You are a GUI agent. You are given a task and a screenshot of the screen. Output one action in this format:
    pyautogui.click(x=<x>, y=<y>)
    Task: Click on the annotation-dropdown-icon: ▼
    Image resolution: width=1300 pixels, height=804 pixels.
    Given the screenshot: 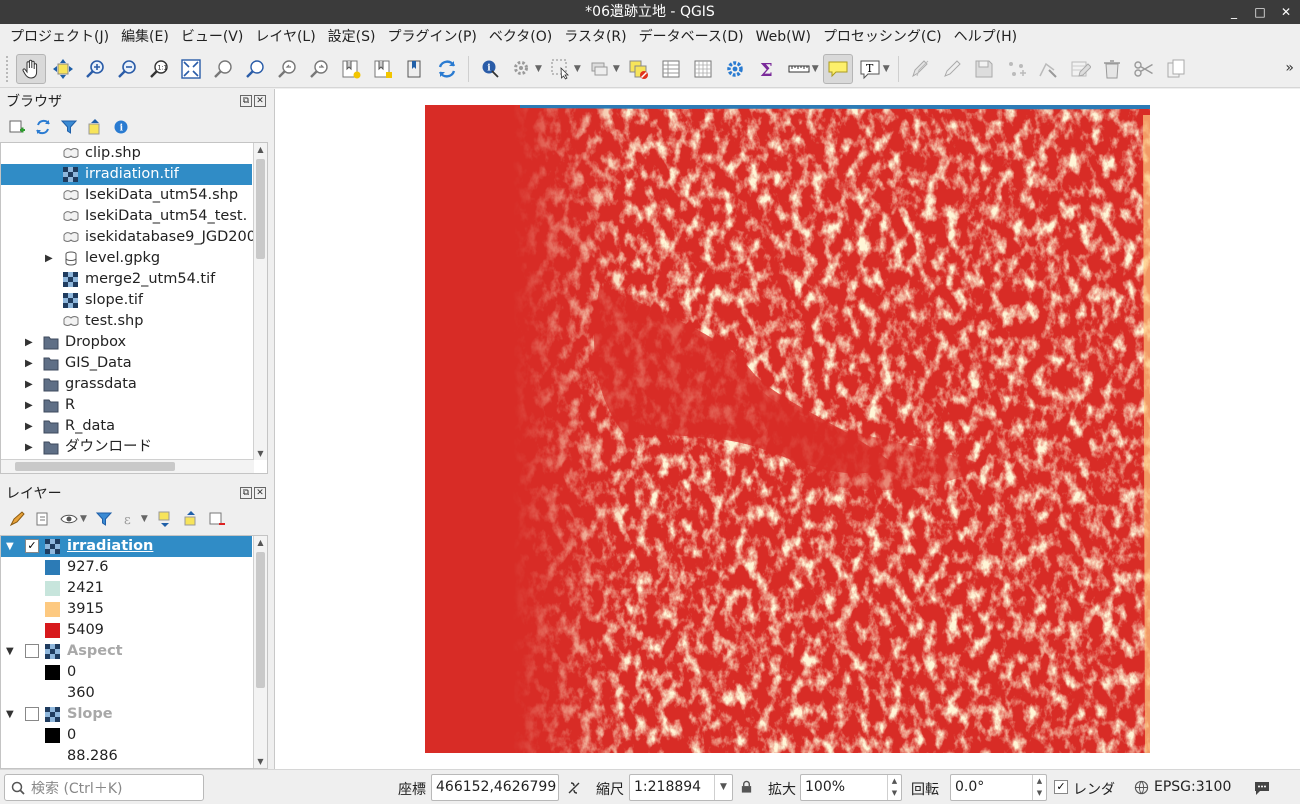 What is the action you would take?
    pyautogui.click(x=886, y=69)
    